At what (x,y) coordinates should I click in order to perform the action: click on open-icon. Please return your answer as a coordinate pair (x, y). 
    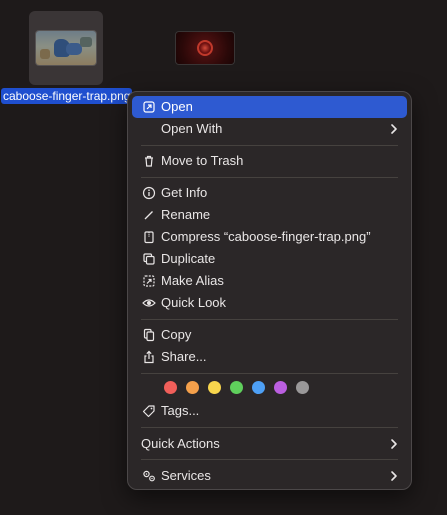
    Looking at the image, I should click on (149, 107).